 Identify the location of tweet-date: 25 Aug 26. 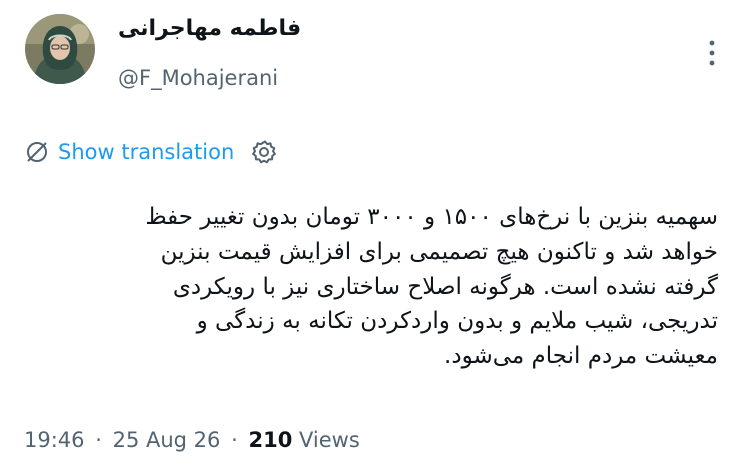
(167, 440).